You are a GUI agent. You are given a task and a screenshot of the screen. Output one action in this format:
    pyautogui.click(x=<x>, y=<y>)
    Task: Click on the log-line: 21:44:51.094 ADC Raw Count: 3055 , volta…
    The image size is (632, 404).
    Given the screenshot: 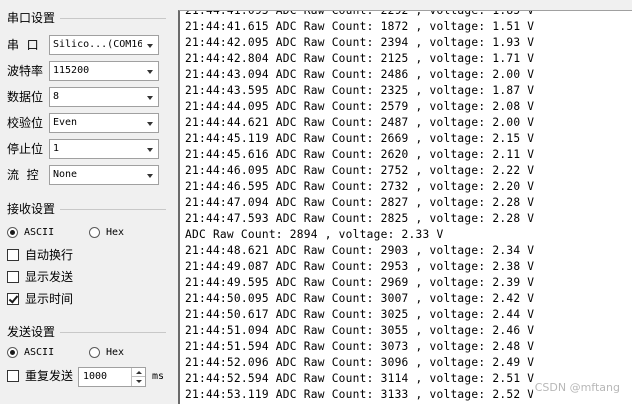 What is the action you would take?
    pyautogui.click(x=360, y=330)
    